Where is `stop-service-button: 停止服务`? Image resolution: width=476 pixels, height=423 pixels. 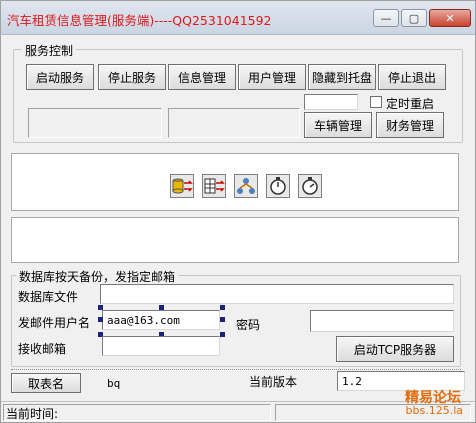
stop-service-button: 停止服务 is located at coordinates (132, 77).